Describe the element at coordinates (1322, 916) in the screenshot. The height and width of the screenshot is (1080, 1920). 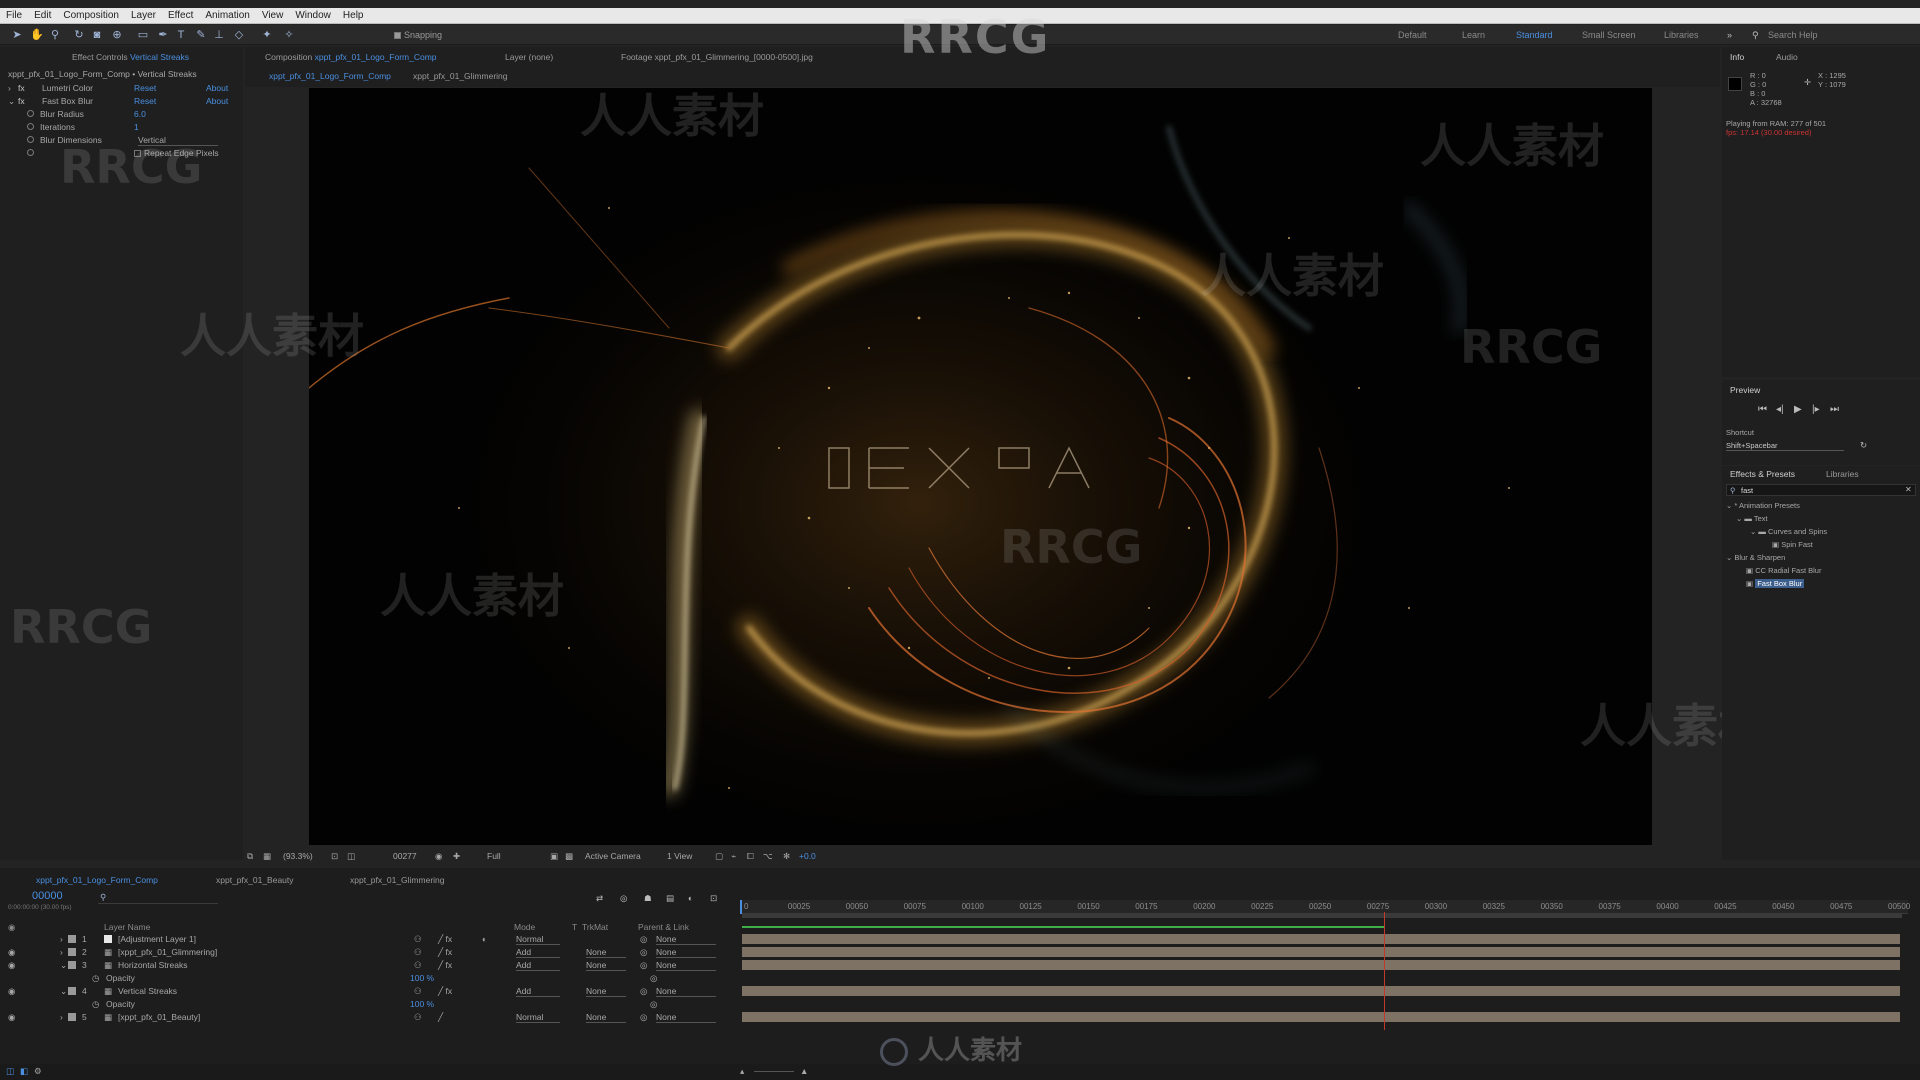
I see `work-area-bar` at that location.